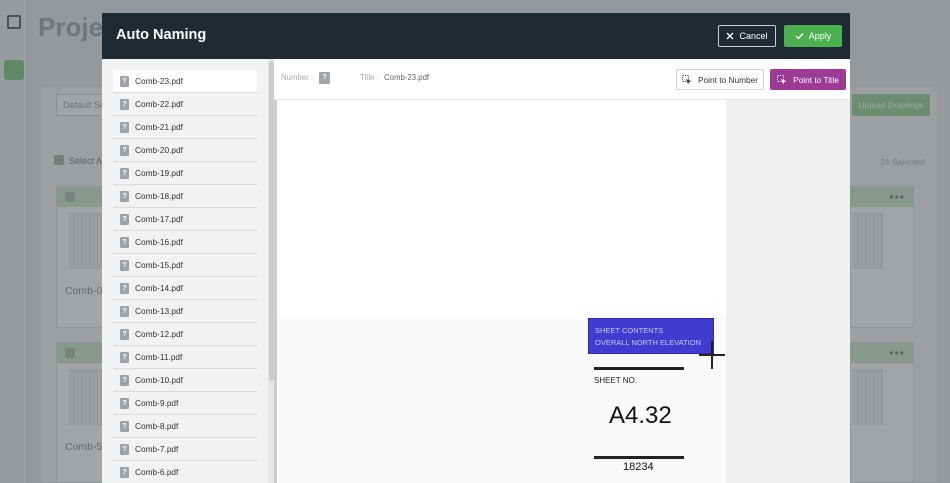  I want to click on title-selection-box: SHEET CONTENTS OVERALL NORTH ELEVATION, so click(651, 336).